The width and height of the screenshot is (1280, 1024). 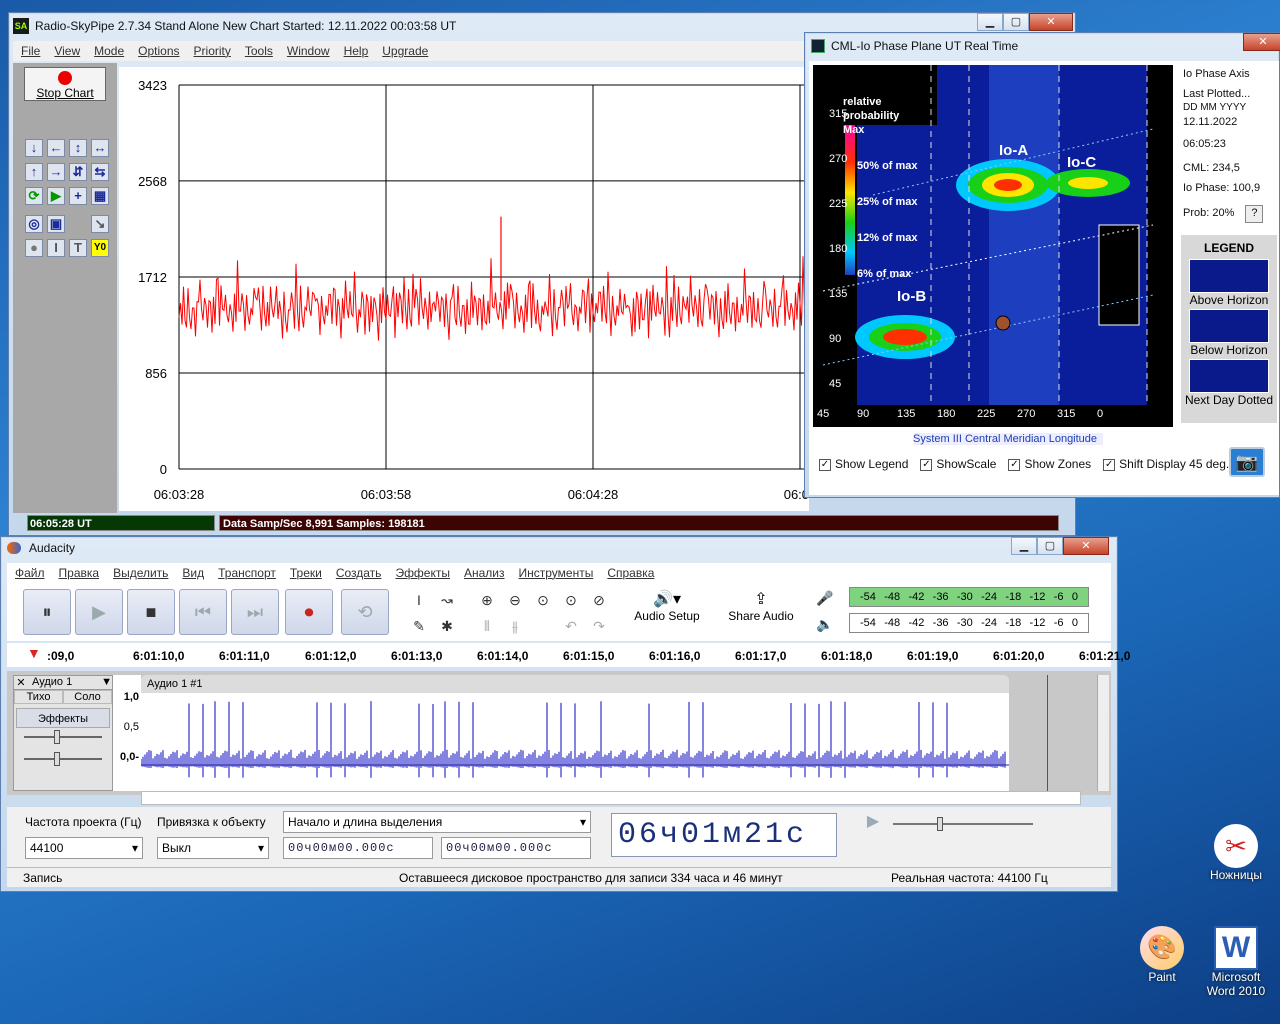 What do you see at coordinates (309, 612) in the screenshot?
I see `record-button: ⏺` at bounding box center [309, 612].